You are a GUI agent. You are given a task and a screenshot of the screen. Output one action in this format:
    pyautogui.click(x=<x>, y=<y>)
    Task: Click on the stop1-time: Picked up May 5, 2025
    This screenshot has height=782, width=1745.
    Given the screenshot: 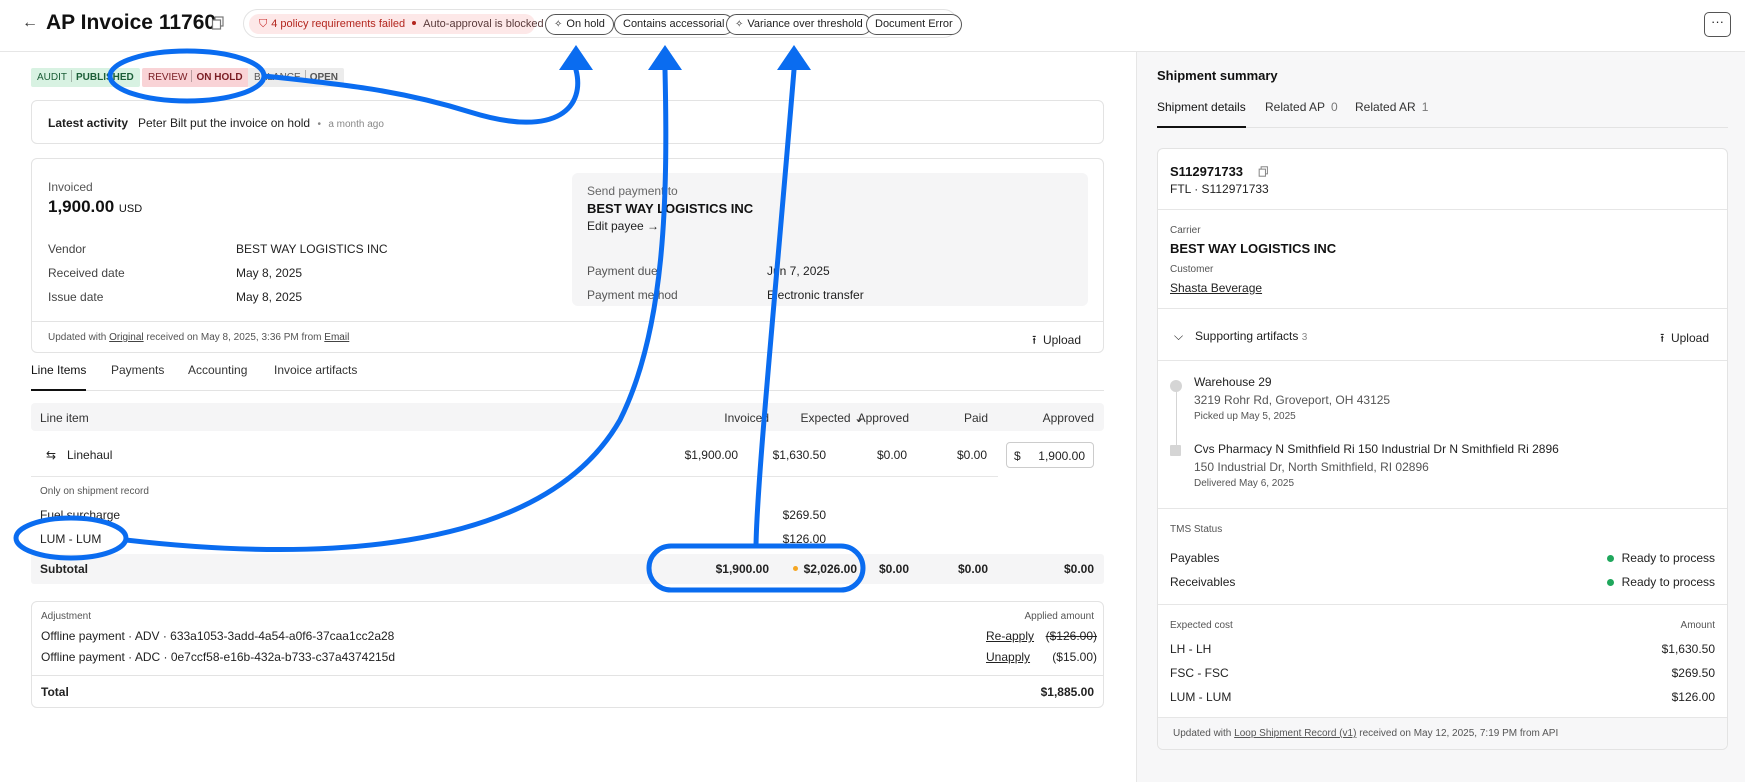 What is the action you would take?
    pyautogui.click(x=1245, y=416)
    